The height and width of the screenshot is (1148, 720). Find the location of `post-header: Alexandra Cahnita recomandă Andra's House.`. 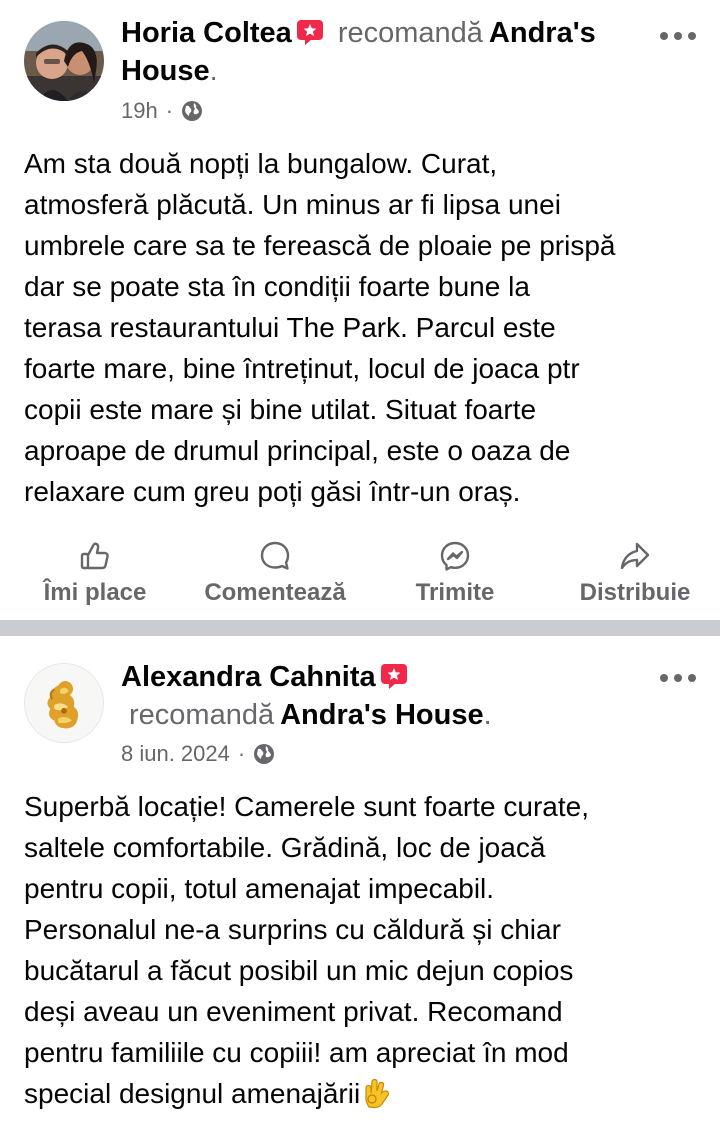

post-header: Alexandra Cahnita recomandă Andra's House. is located at coordinates (381, 696).